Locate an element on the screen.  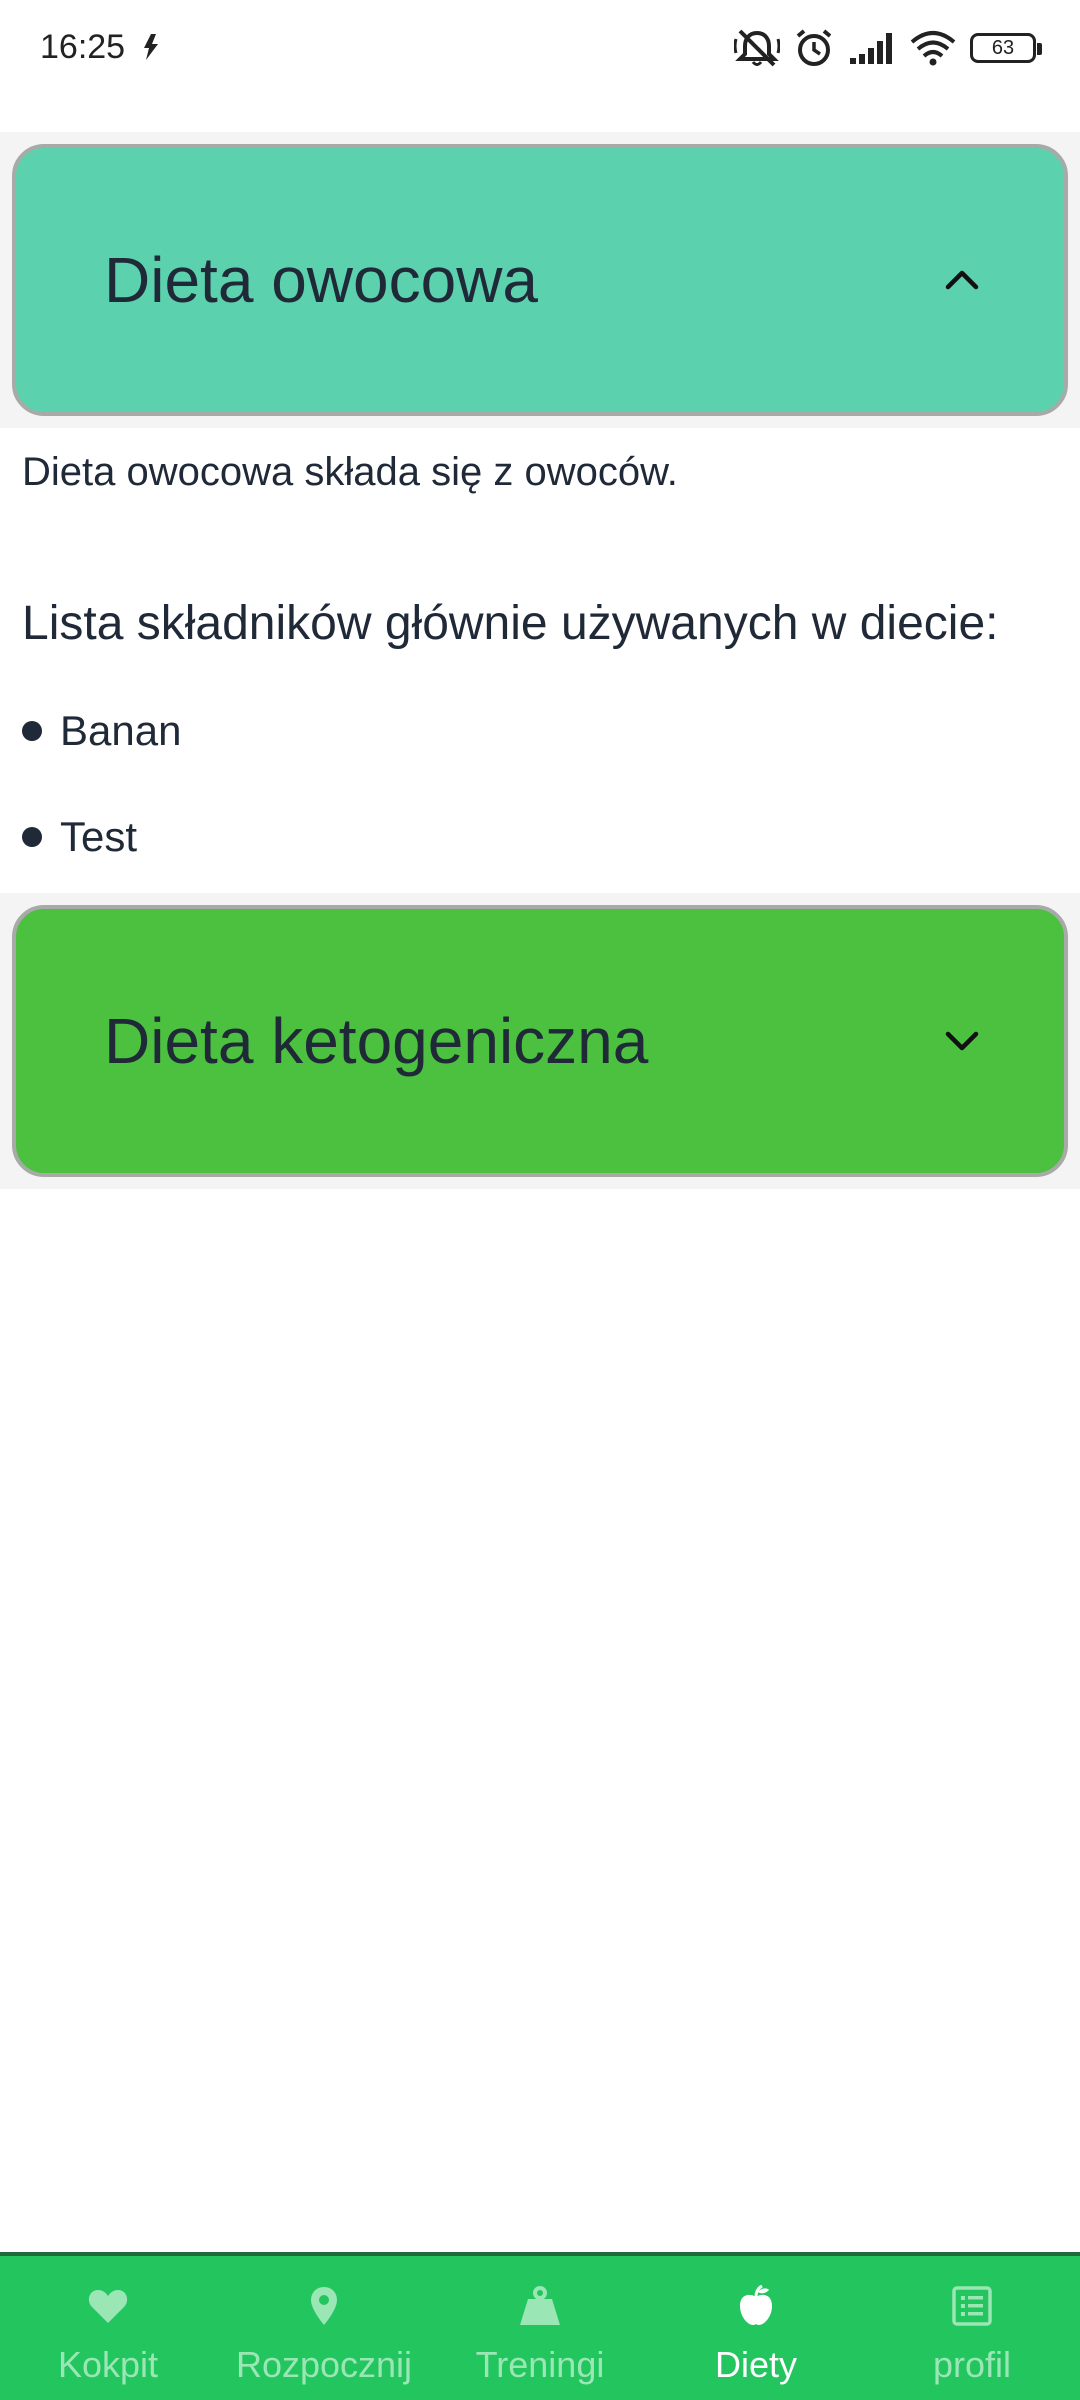
nav-item-rozpocznij: Rozpocznij is located at coordinates (324, 2328).